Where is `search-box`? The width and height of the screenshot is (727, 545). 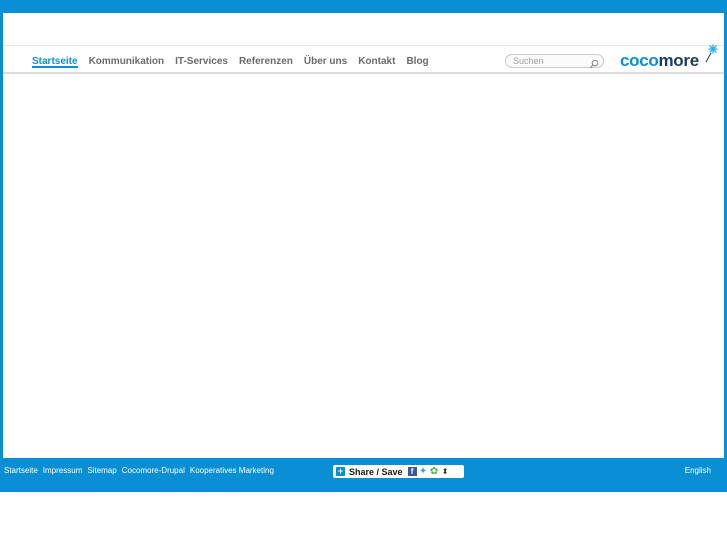
search-box is located at coordinates (554, 61).